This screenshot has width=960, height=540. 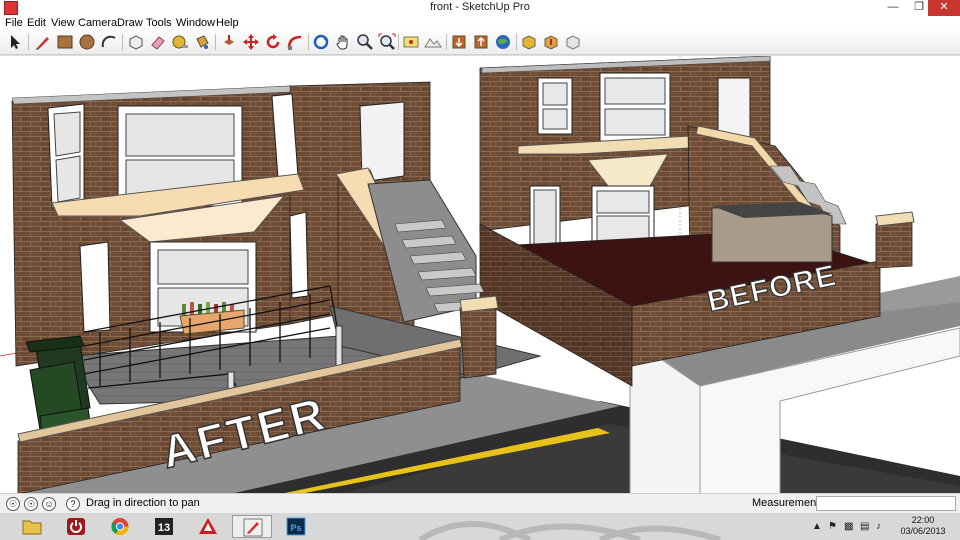 I want to click on menu-help: Help, so click(x=227, y=23).